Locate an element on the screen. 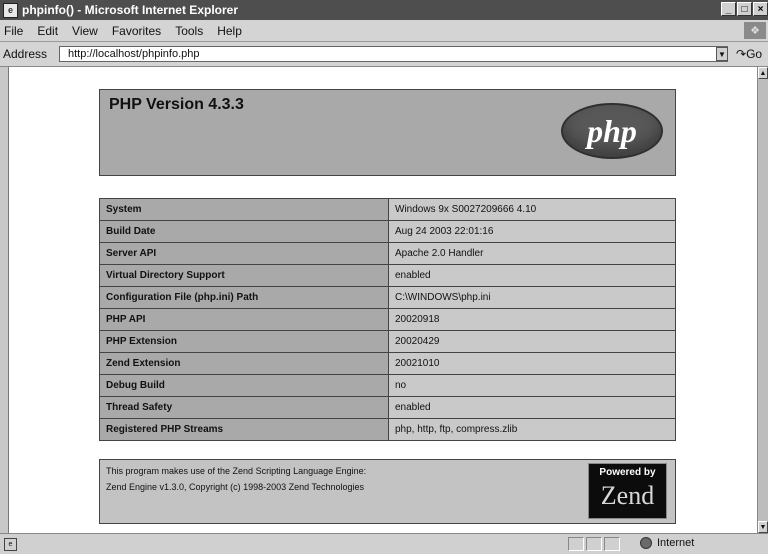 Image resolution: width=768 pixels, height=554 pixels. row-value: 20020918 is located at coordinates (532, 319).